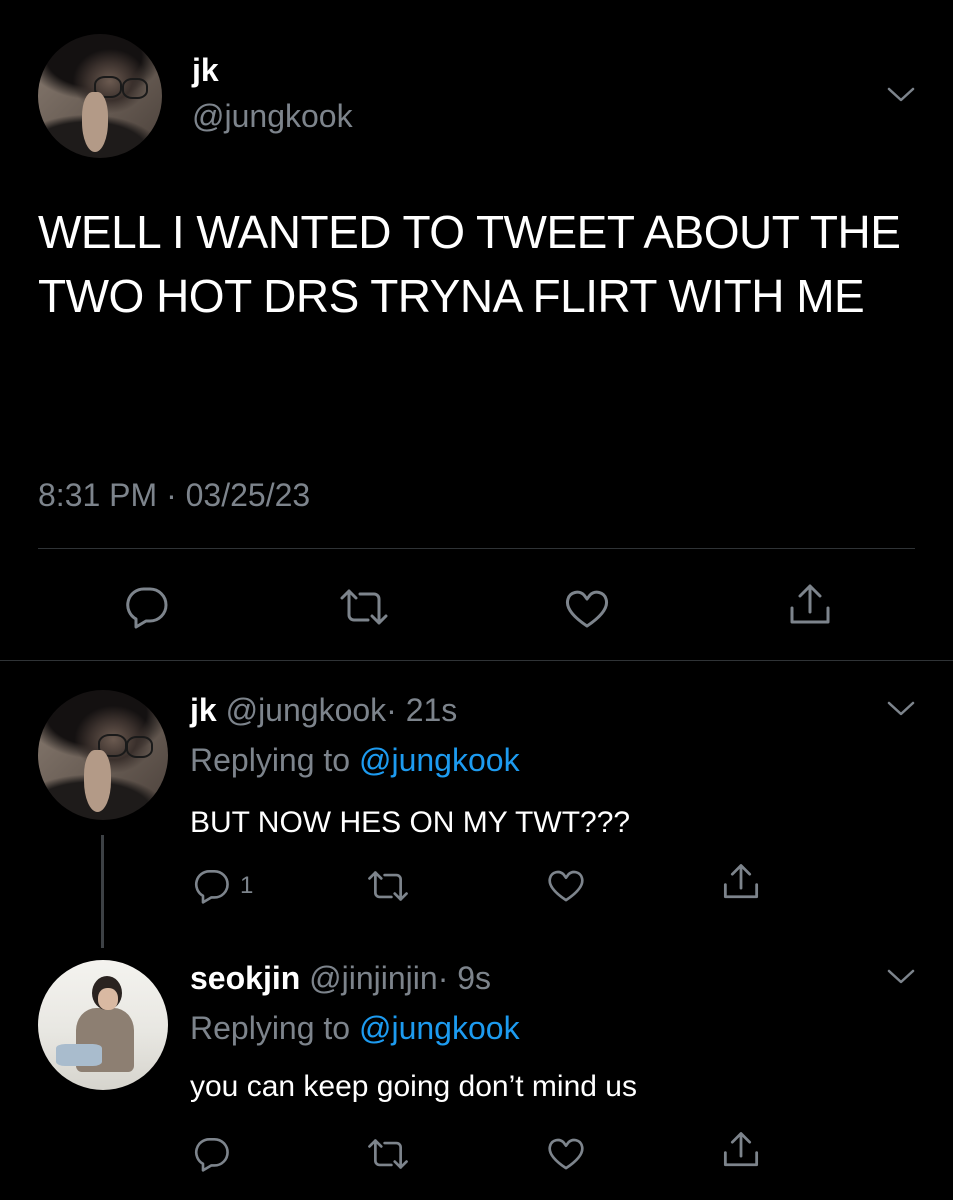 This screenshot has height=1200, width=953. Describe the element at coordinates (245, 978) in the screenshot. I see `display-name: seokjin` at that location.